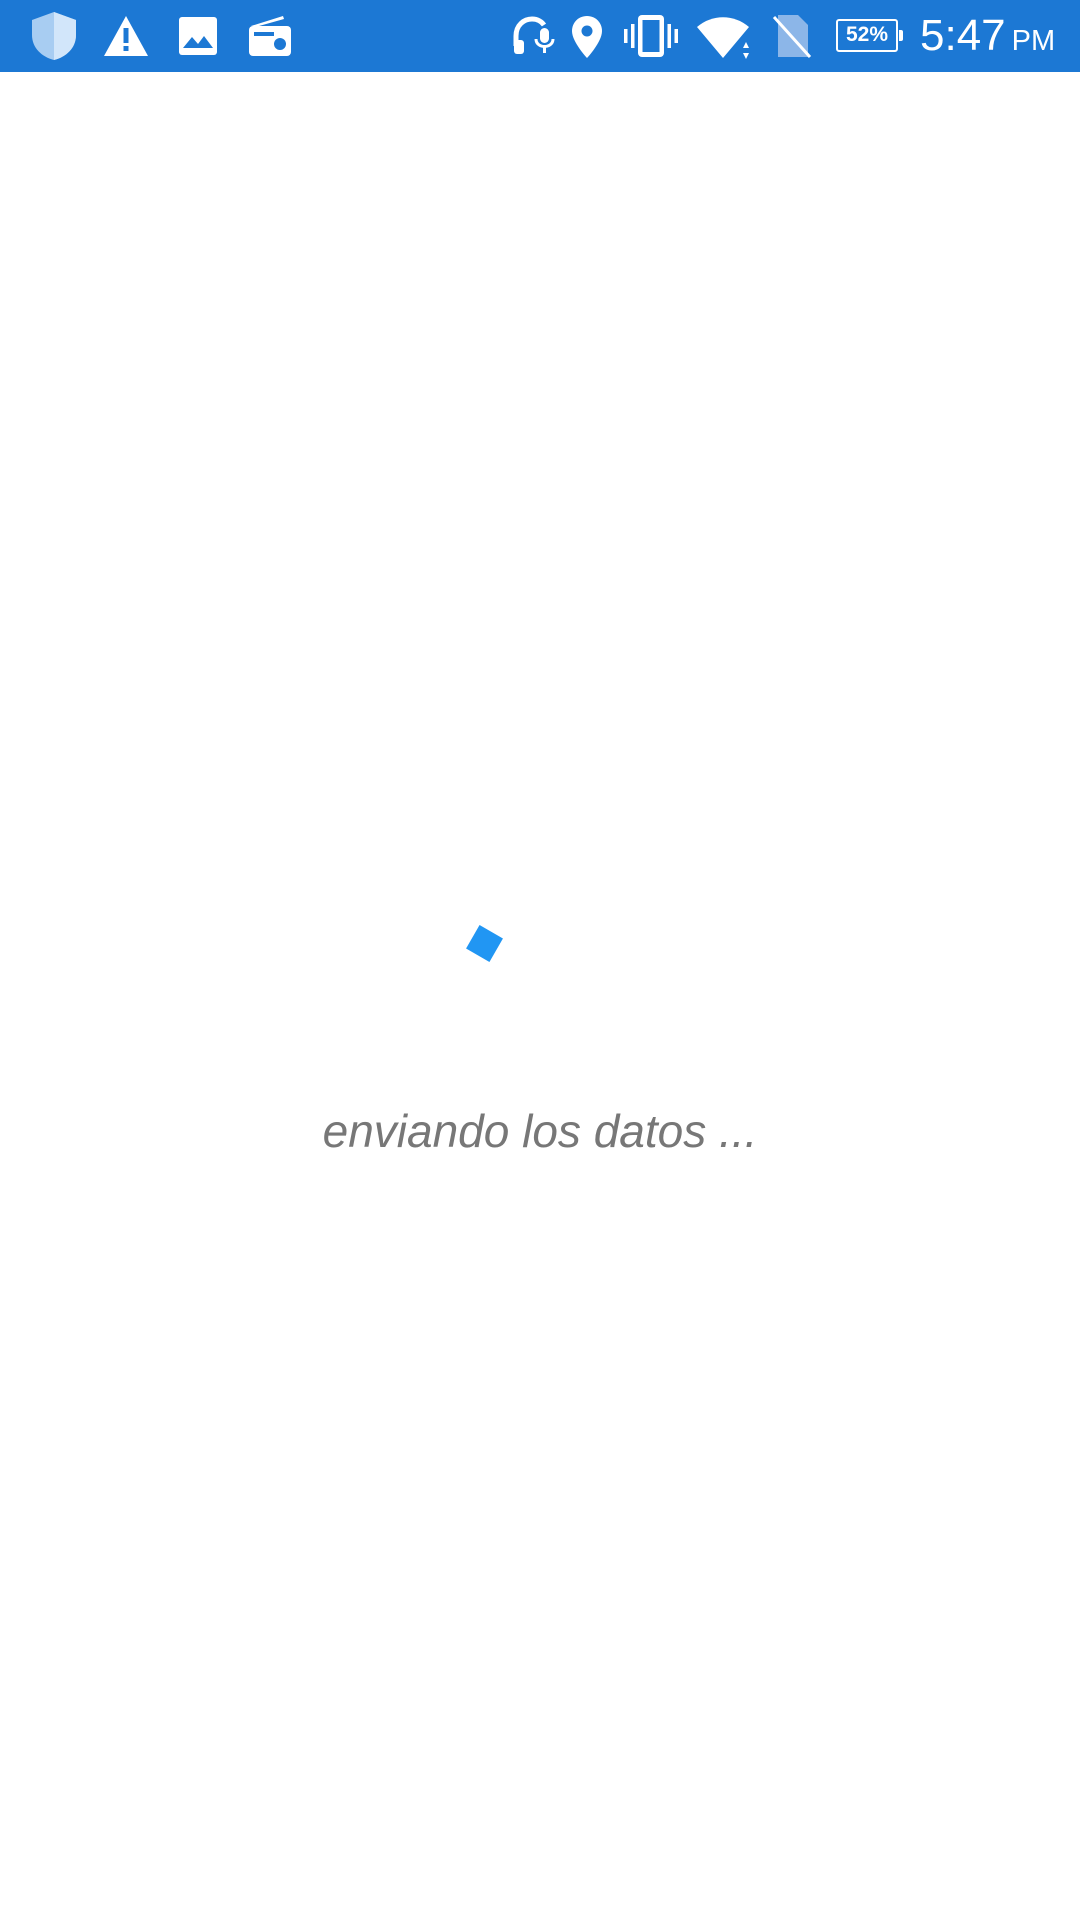  Describe the element at coordinates (723, 38) in the screenshot. I see `wifi-icon` at that location.